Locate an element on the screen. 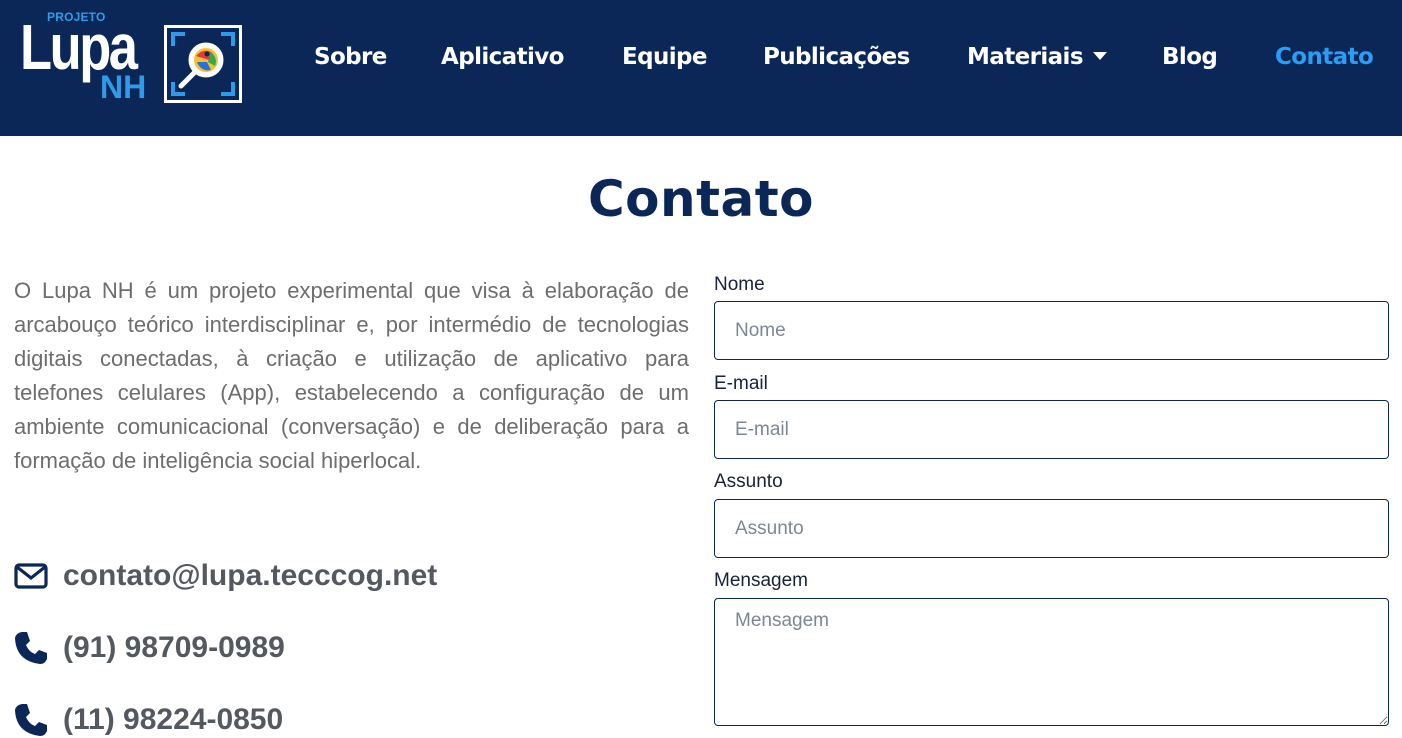  nav-item-contato: Contato is located at coordinates (1324, 57).